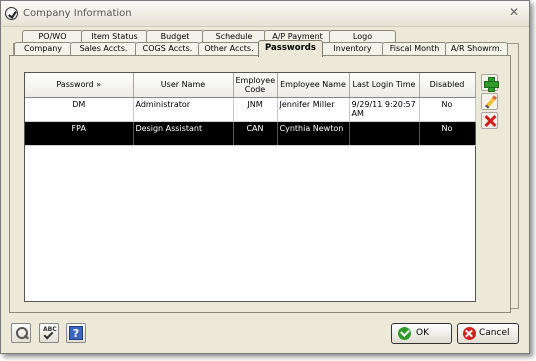  What do you see at coordinates (384, 109) in the screenshot?
I see `cell-last-login: 9/29/11 9:20:57 AM` at bounding box center [384, 109].